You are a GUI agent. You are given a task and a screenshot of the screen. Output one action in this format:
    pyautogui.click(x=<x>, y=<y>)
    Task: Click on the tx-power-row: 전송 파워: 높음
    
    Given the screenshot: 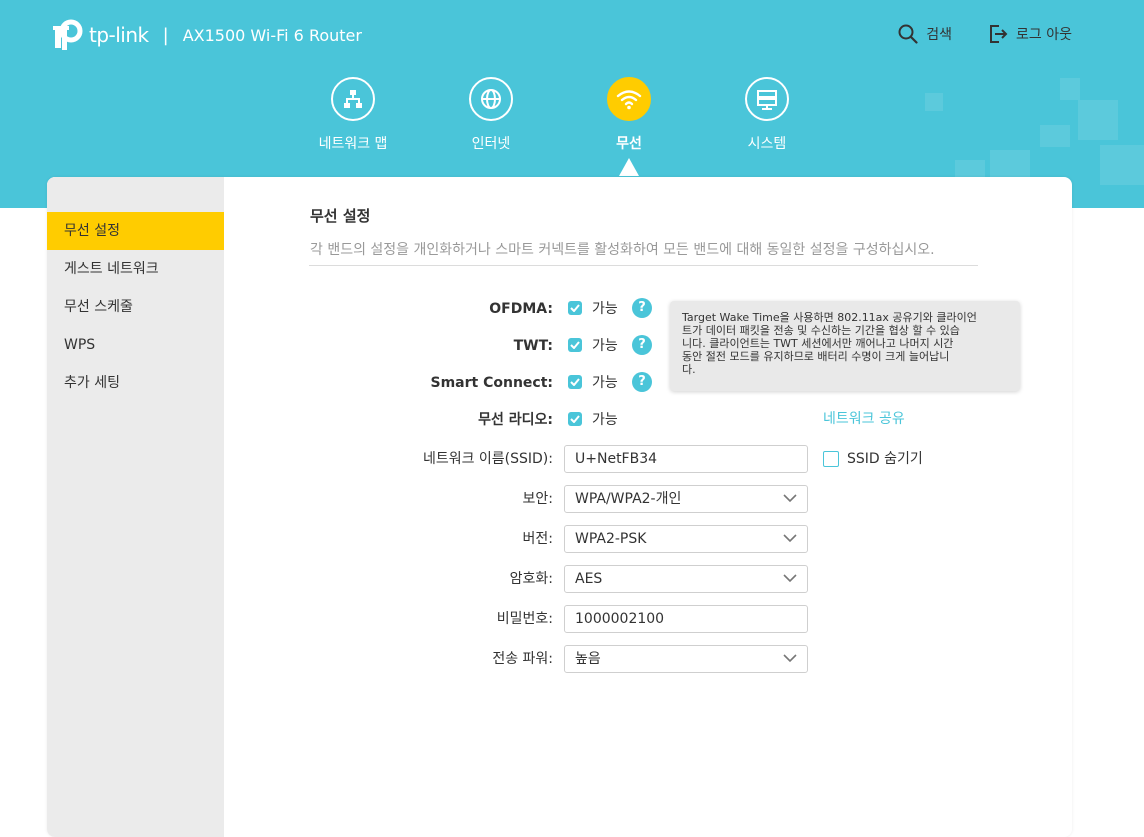 What is the action you would take?
    pyautogui.click(x=559, y=659)
    